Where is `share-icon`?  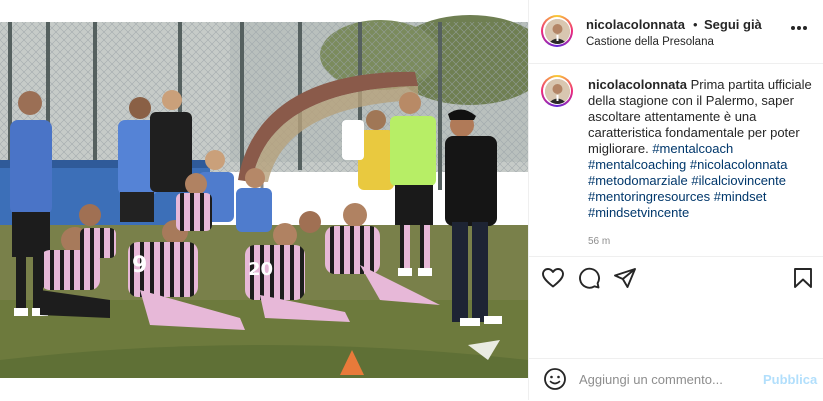
share-icon is located at coordinates (625, 278).